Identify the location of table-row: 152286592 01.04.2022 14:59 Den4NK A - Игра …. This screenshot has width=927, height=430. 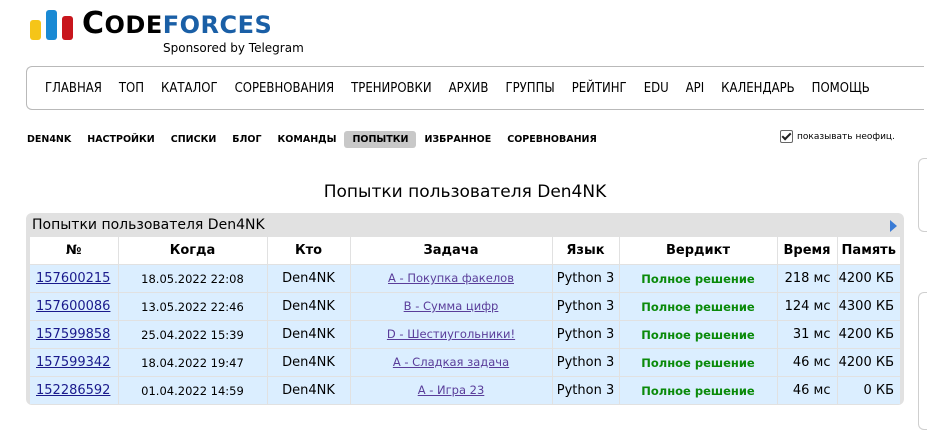
(465, 390).